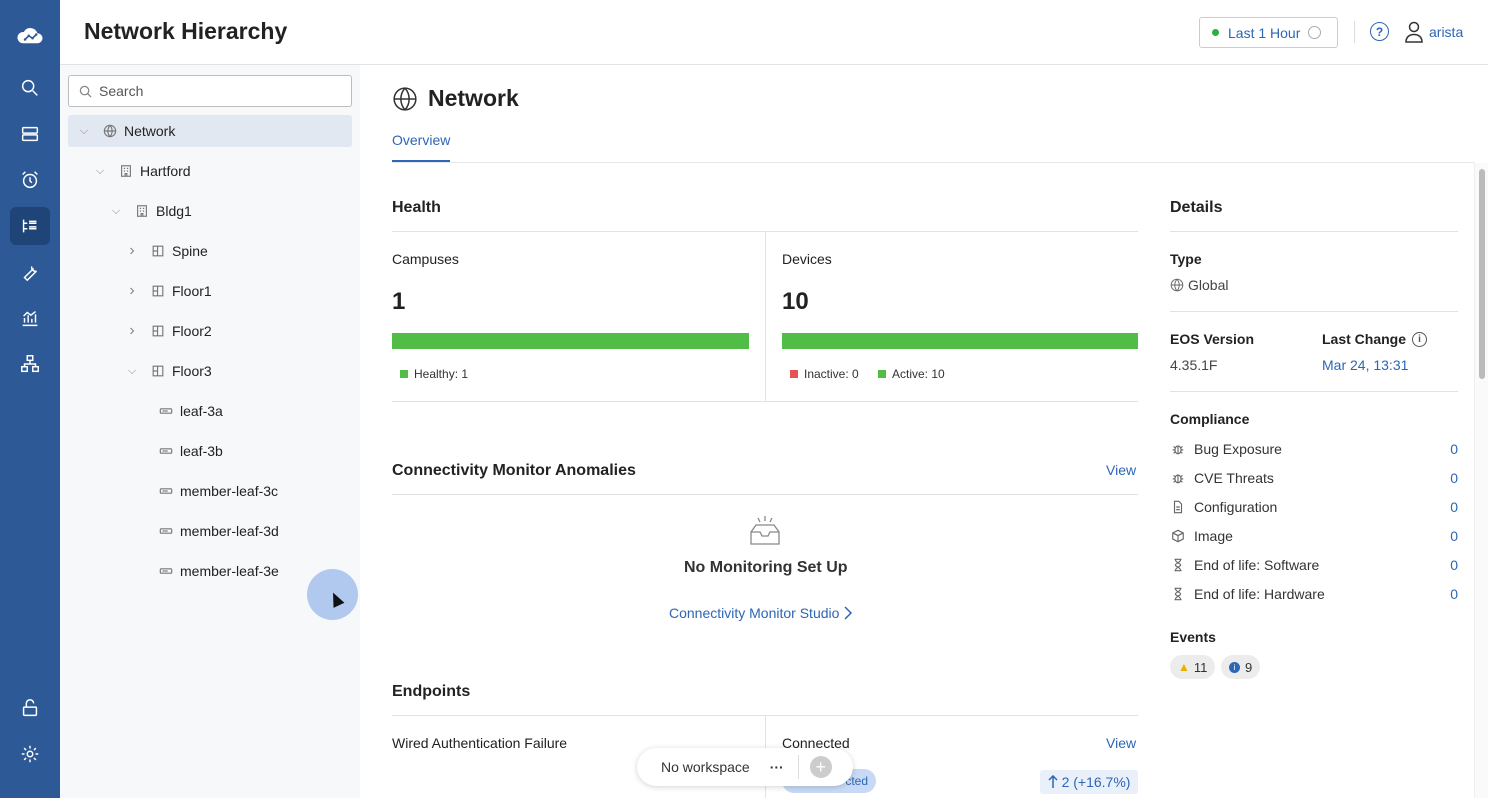 This screenshot has height=798, width=1488. Describe the element at coordinates (1375, 339) in the screenshot. I see `last-change-label: Last Change i` at that location.